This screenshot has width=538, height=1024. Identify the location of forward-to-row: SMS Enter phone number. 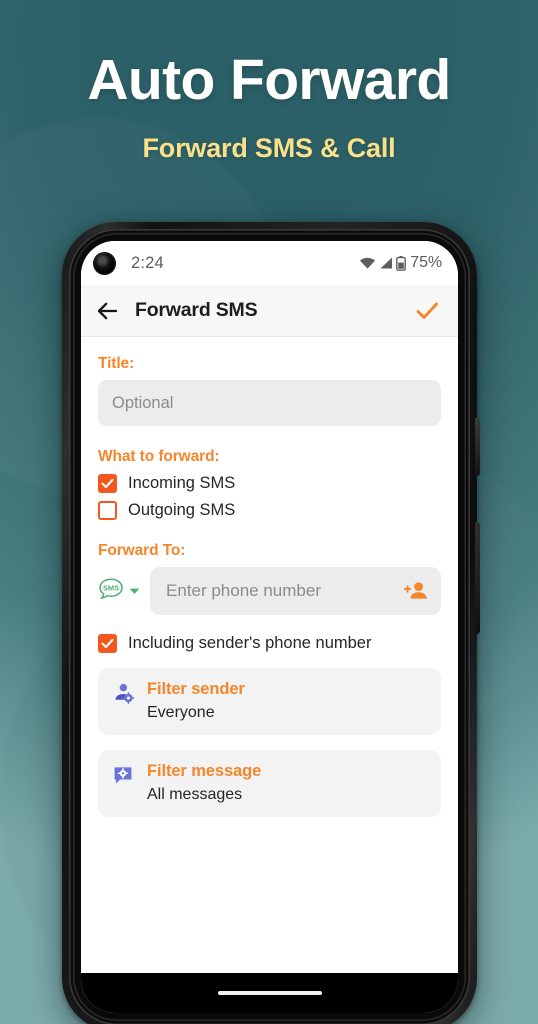
(269, 591).